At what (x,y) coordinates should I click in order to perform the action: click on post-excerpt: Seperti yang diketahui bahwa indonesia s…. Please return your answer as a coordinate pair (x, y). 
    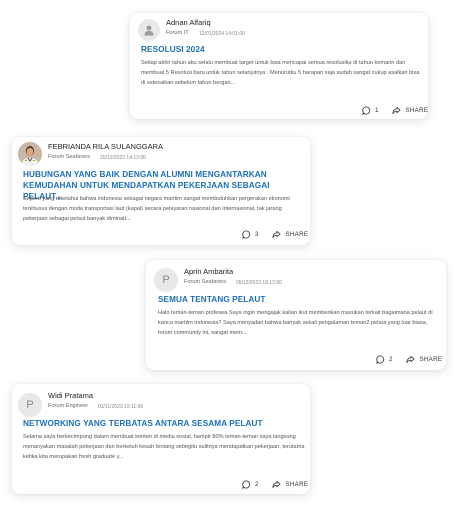
    Looking at the image, I should click on (156, 209).